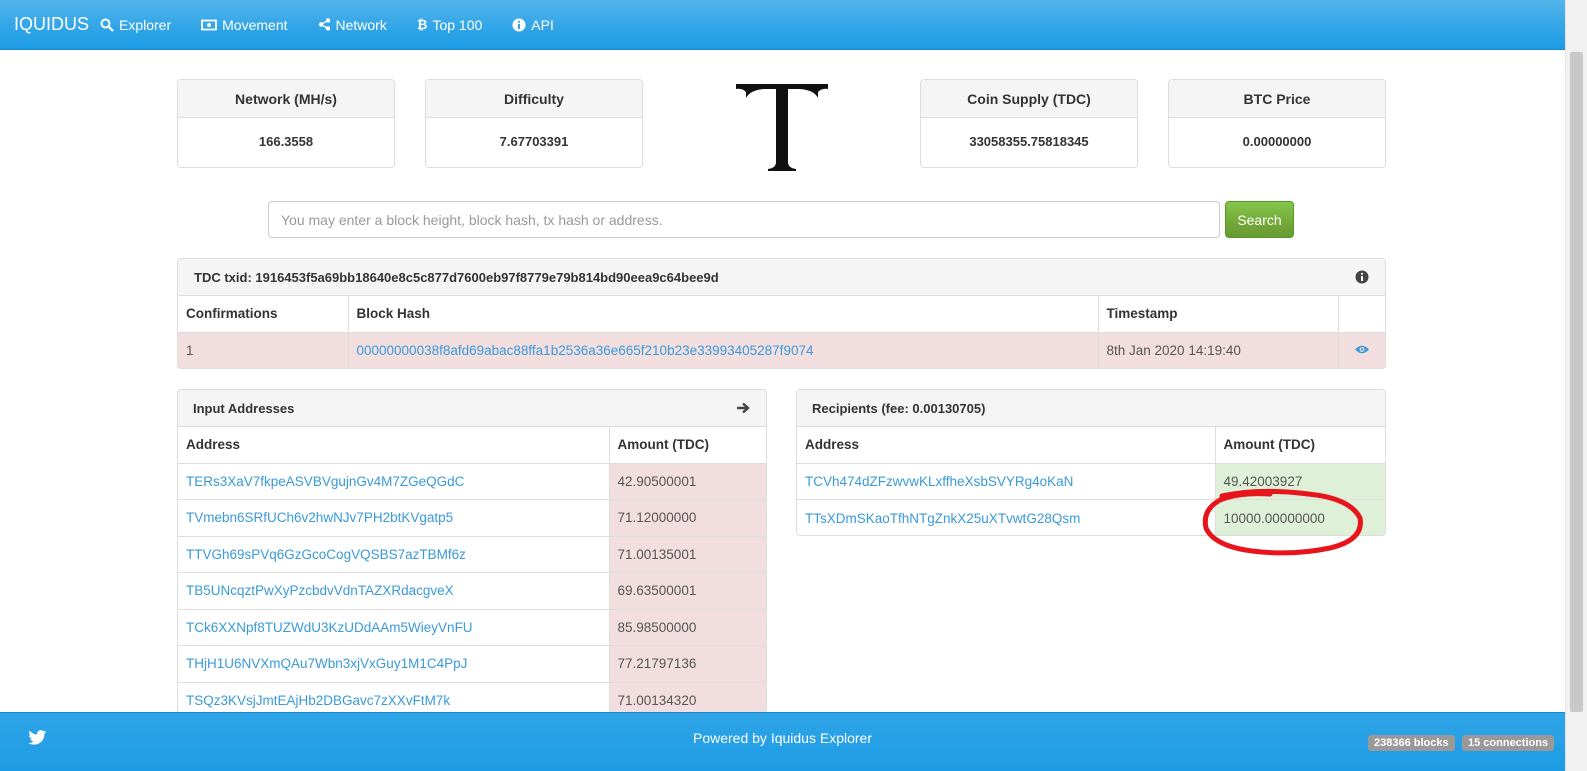  I want to click on stat-coin-supply-value: 33058355.75818345, so click(1029, 141).